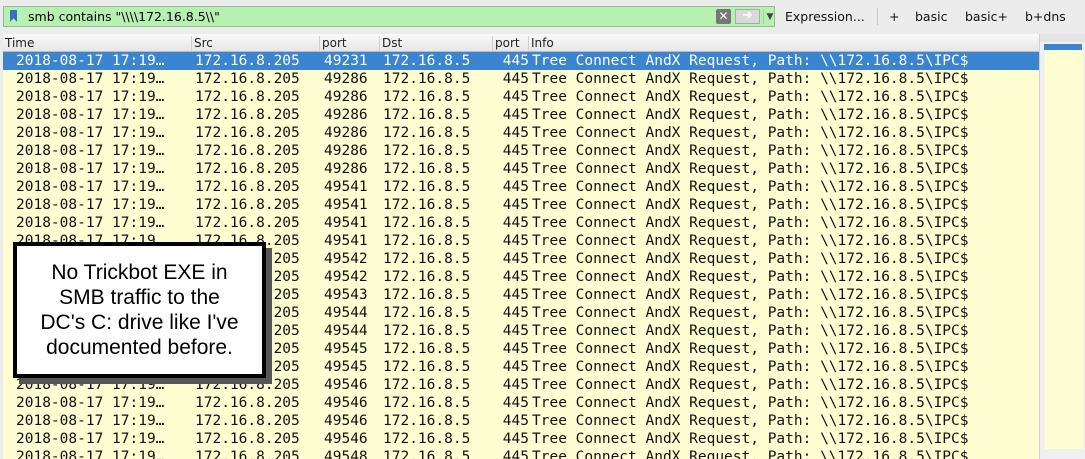  Describe the element at coordinates (349, 43) in the screenshot. I see `column-src-port: port` at that location.